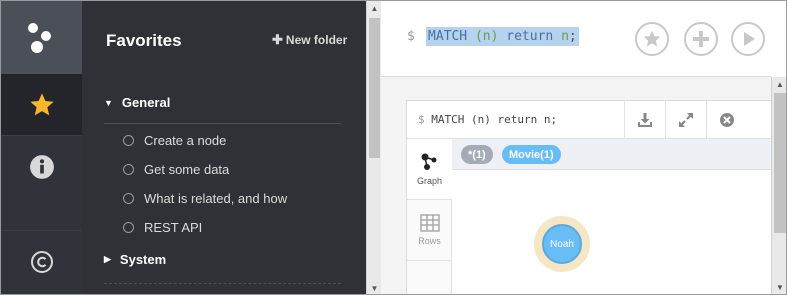 This screenshot has width=787, height=295. I want to click on expand-icon, so click(686, 120).